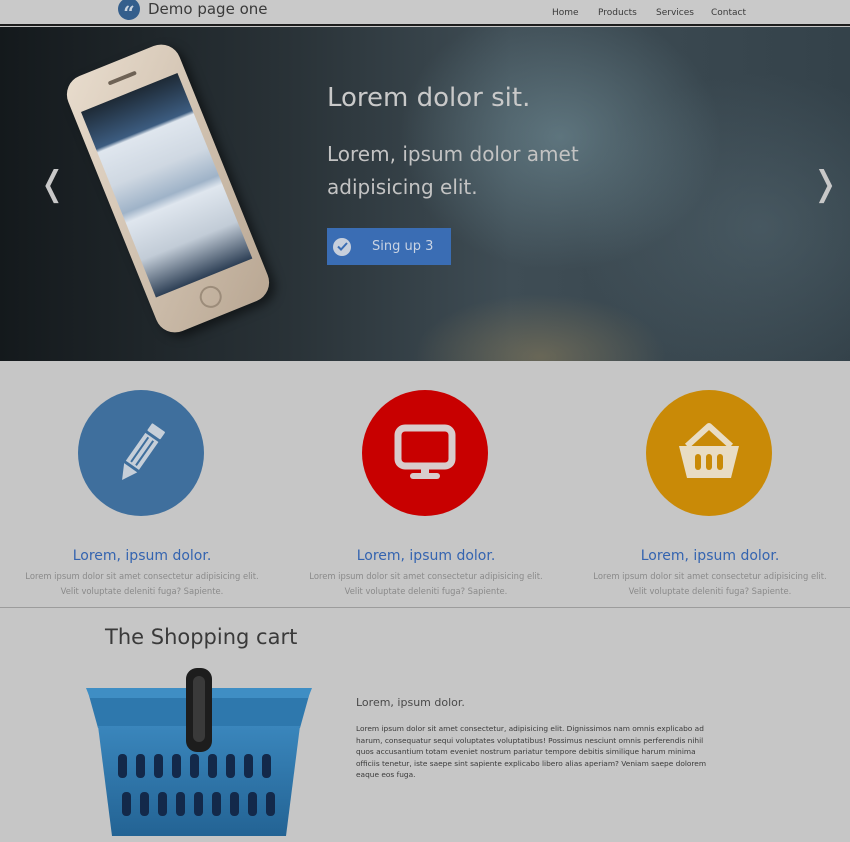 The height and width of the screenshot is (842, 850). What do you see at coordinates (342, 246) in the screenshot?
I see `check-circle-icon` at bounding box center [342, 246].